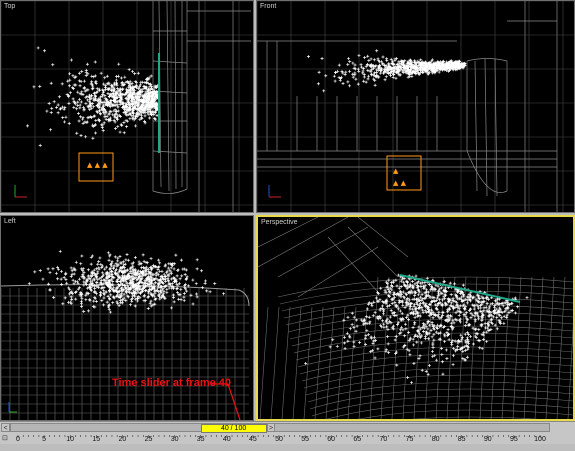 The height and width of the screenshot is (451, 575). What do you see at coordinates (226, 402) in the screenshot?
I see `annotation-pointer` at bounding box center [226, 402].